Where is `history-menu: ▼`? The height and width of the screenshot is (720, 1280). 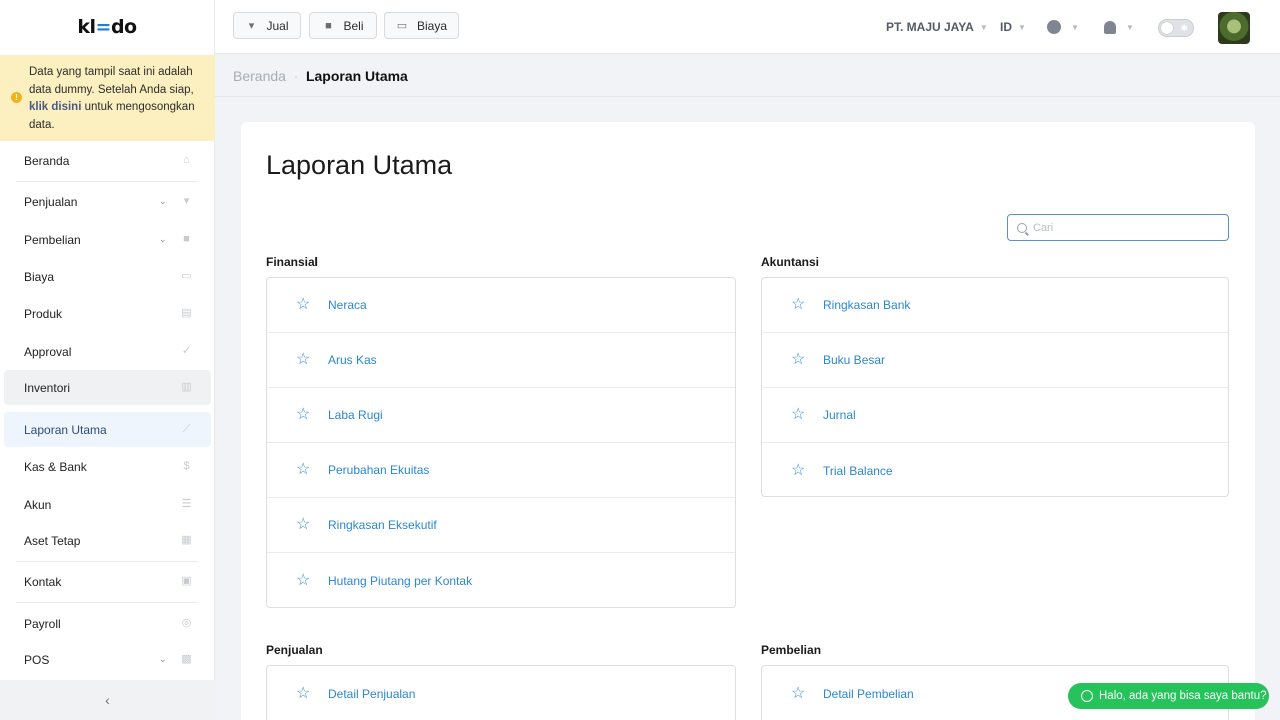
history-menu: ▼ is located at coordinates (1063, 27).